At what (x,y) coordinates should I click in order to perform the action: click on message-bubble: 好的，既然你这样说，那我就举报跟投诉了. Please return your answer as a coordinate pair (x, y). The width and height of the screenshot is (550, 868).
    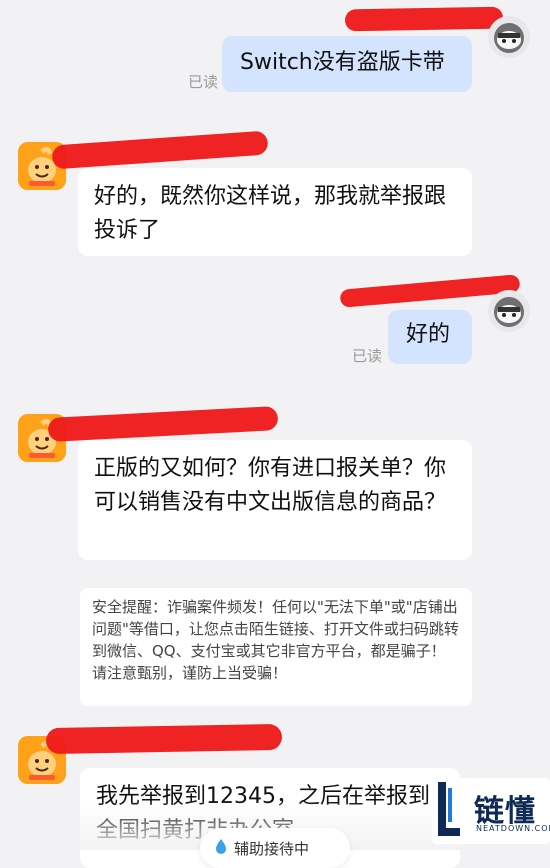
    Looking at the image, I should click on (275, 212).